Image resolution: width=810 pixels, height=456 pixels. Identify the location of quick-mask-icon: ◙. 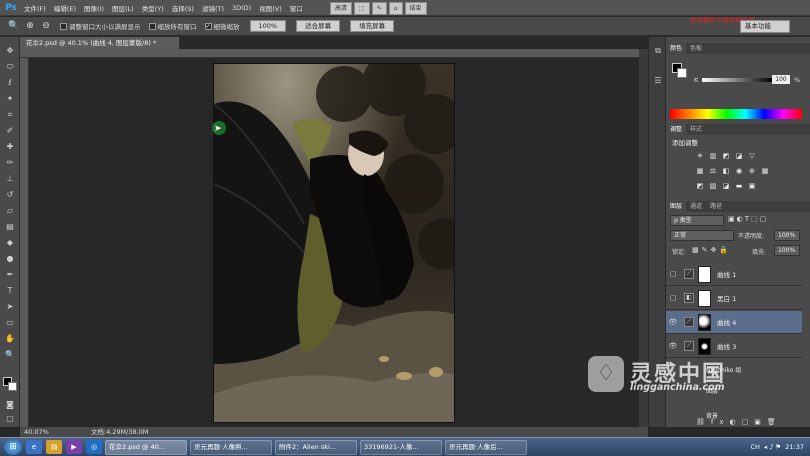
(10, 405).